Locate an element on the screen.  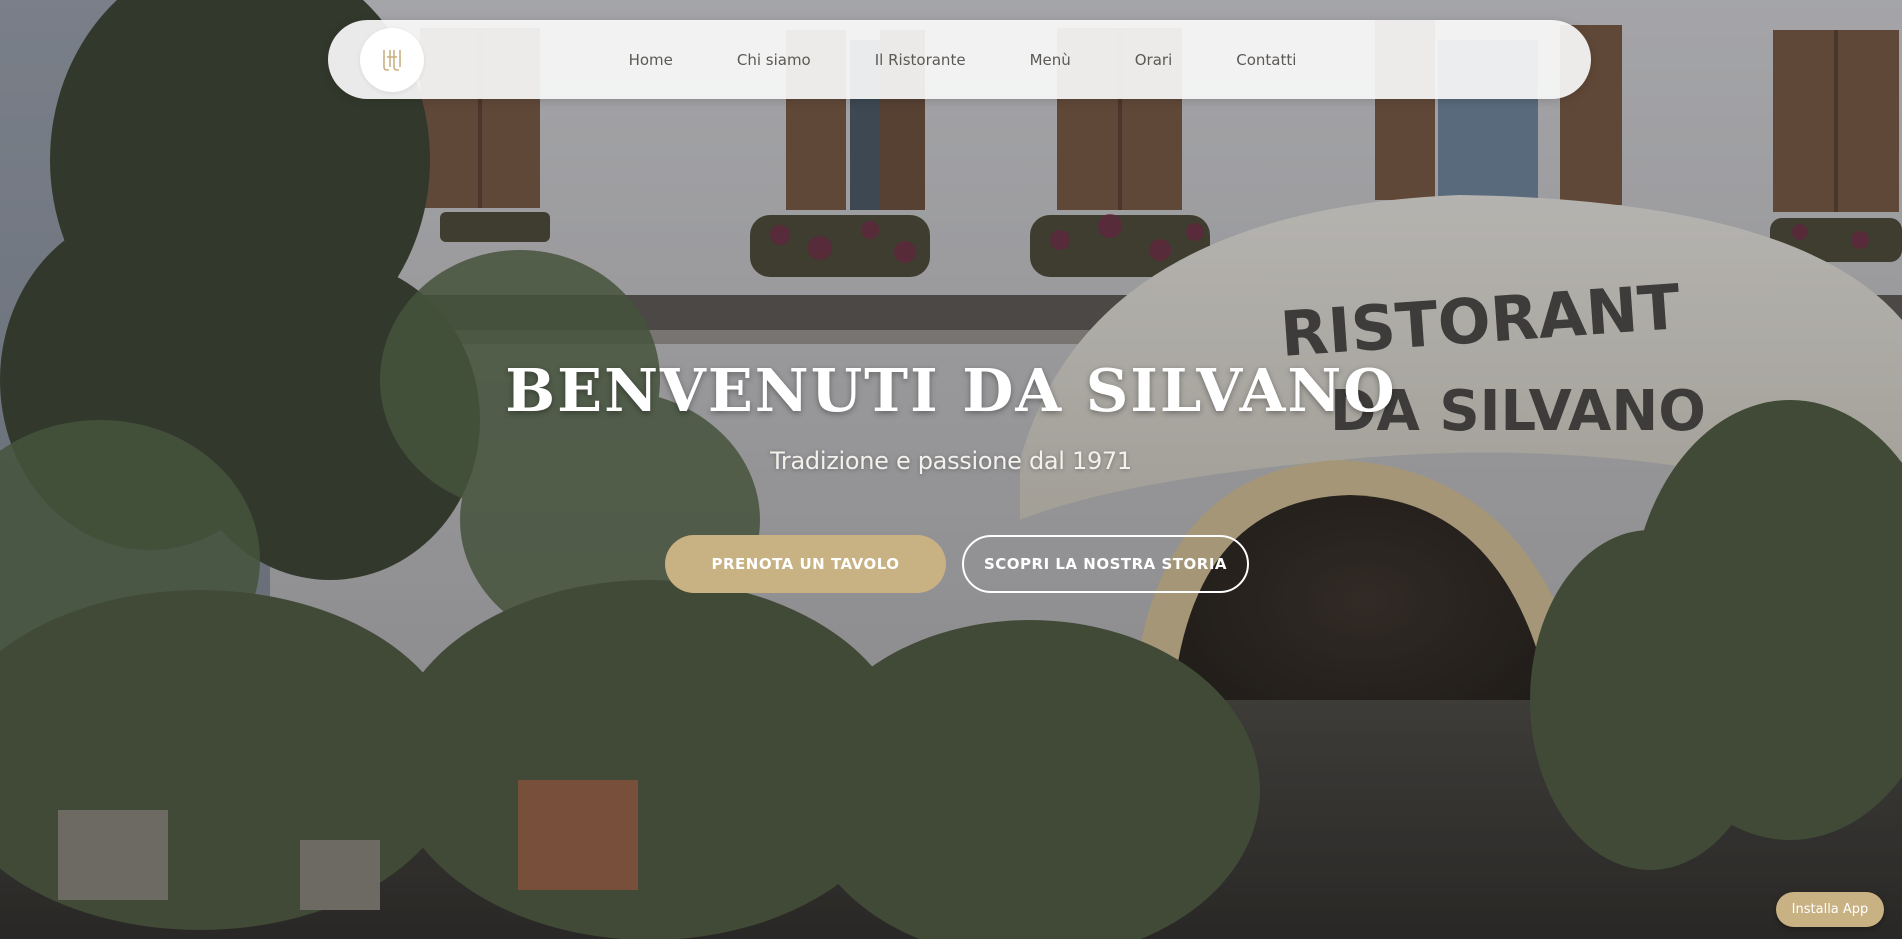
nav-link-menu: Menù is located at coordinates (1050, 60).